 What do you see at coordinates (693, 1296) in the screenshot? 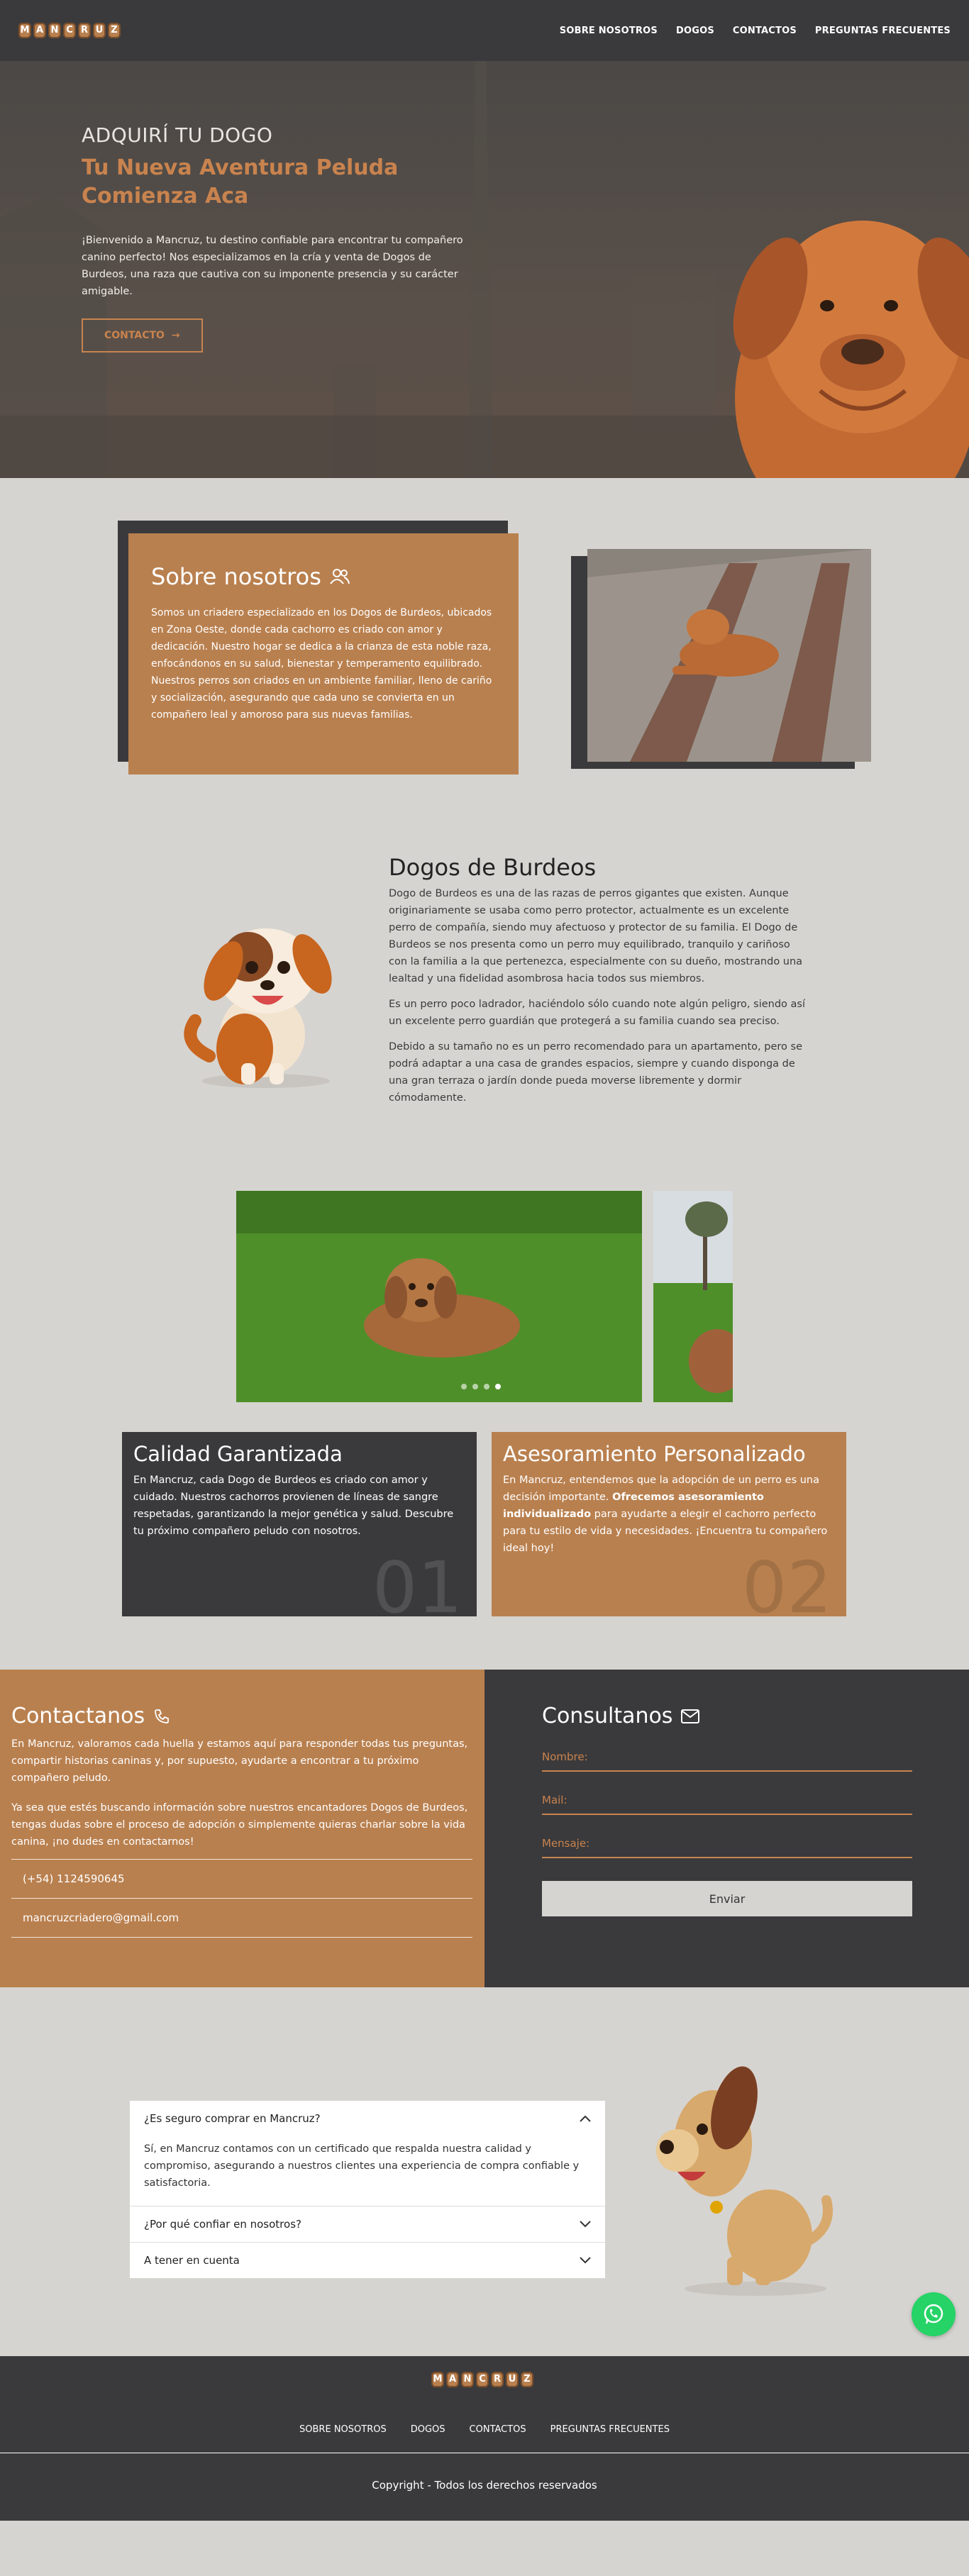
I see `carousel-slide-next` at bounding box center [693, 1296].